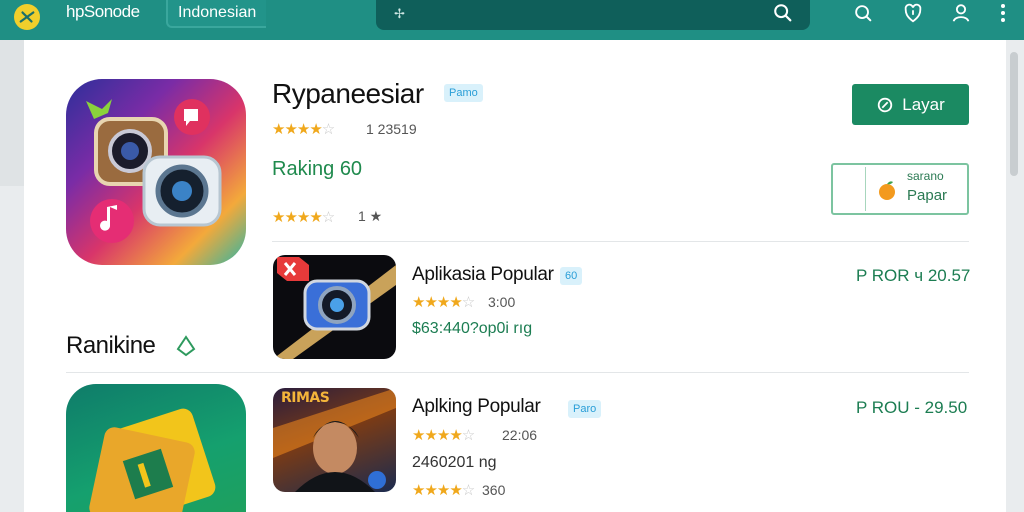  Describe the element at coordinates (454, 462) in the screenshot. I see `app-info: 2460201 ng` at that location.